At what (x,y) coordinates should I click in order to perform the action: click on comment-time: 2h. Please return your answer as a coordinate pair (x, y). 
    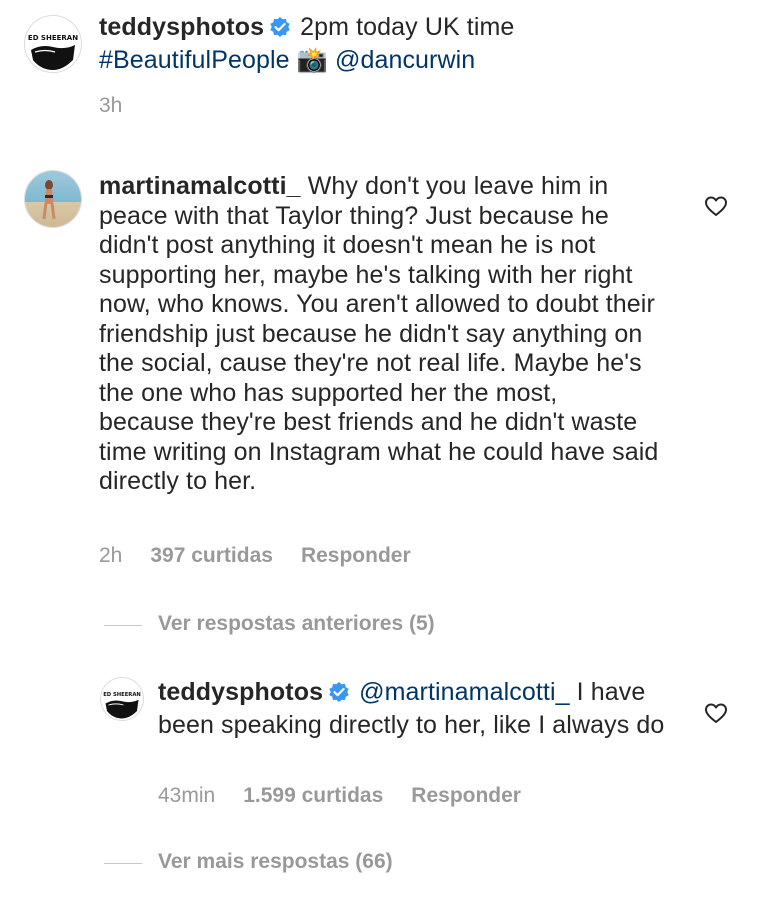
    Looking at the image, I should click on (111, 555).